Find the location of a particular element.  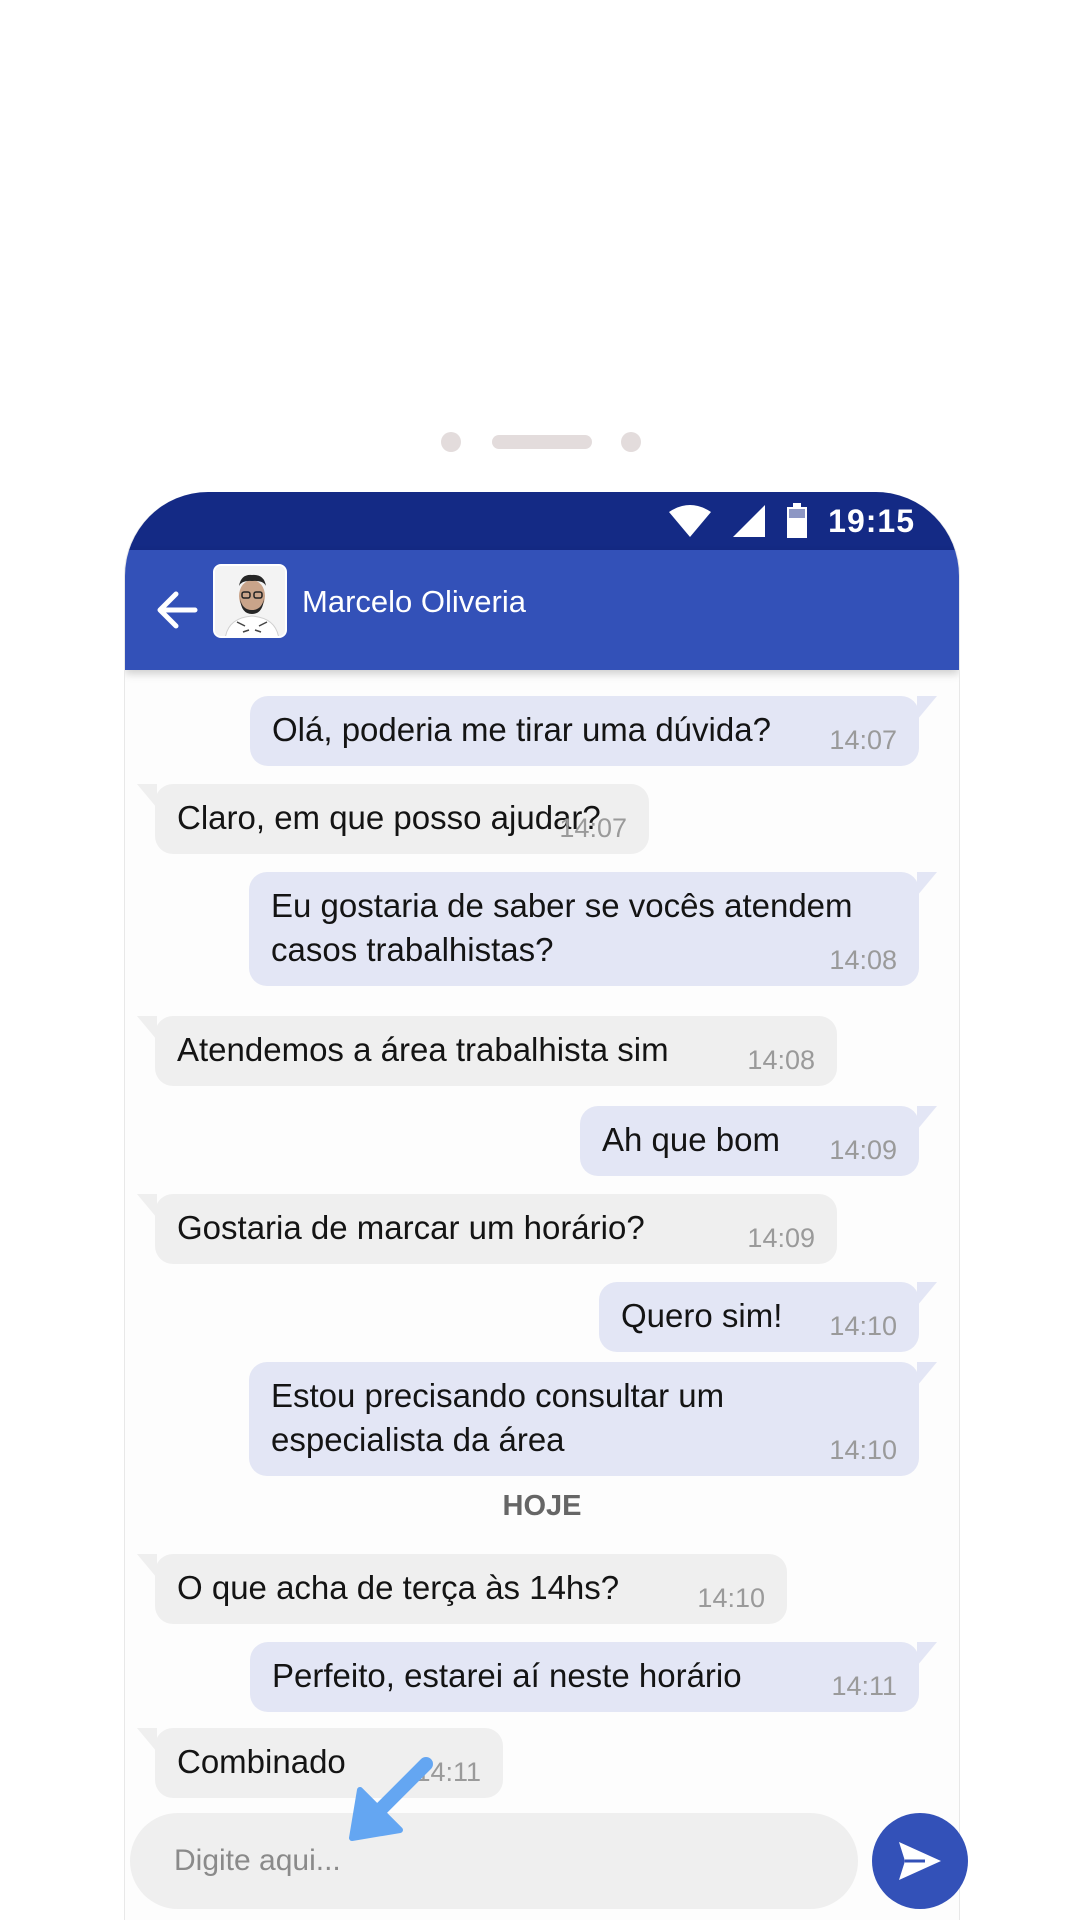

send-icon is located at coordinates (920, 1861).